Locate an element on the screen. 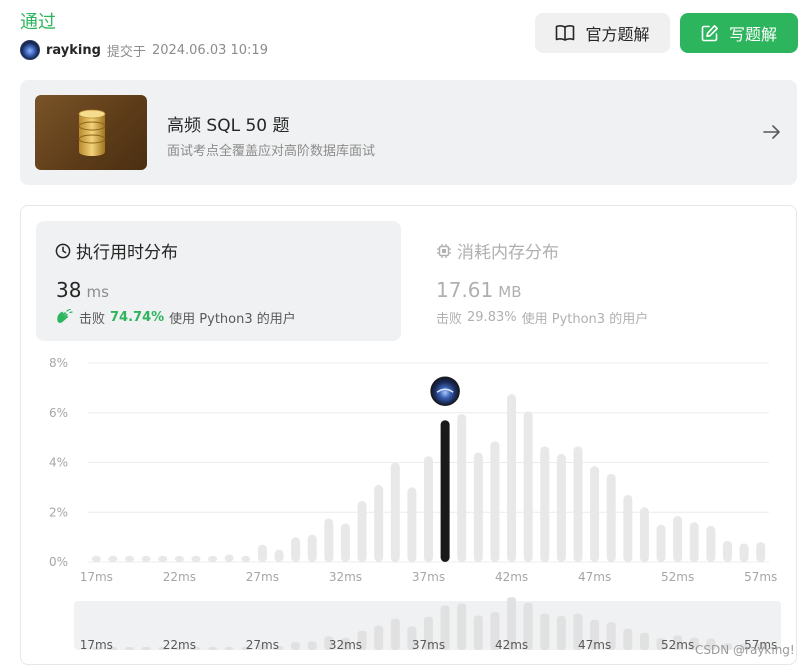 The height and width of the screenshot is (668, 807). overview-tick-label: 47ms is located at coordinates (594, 645).